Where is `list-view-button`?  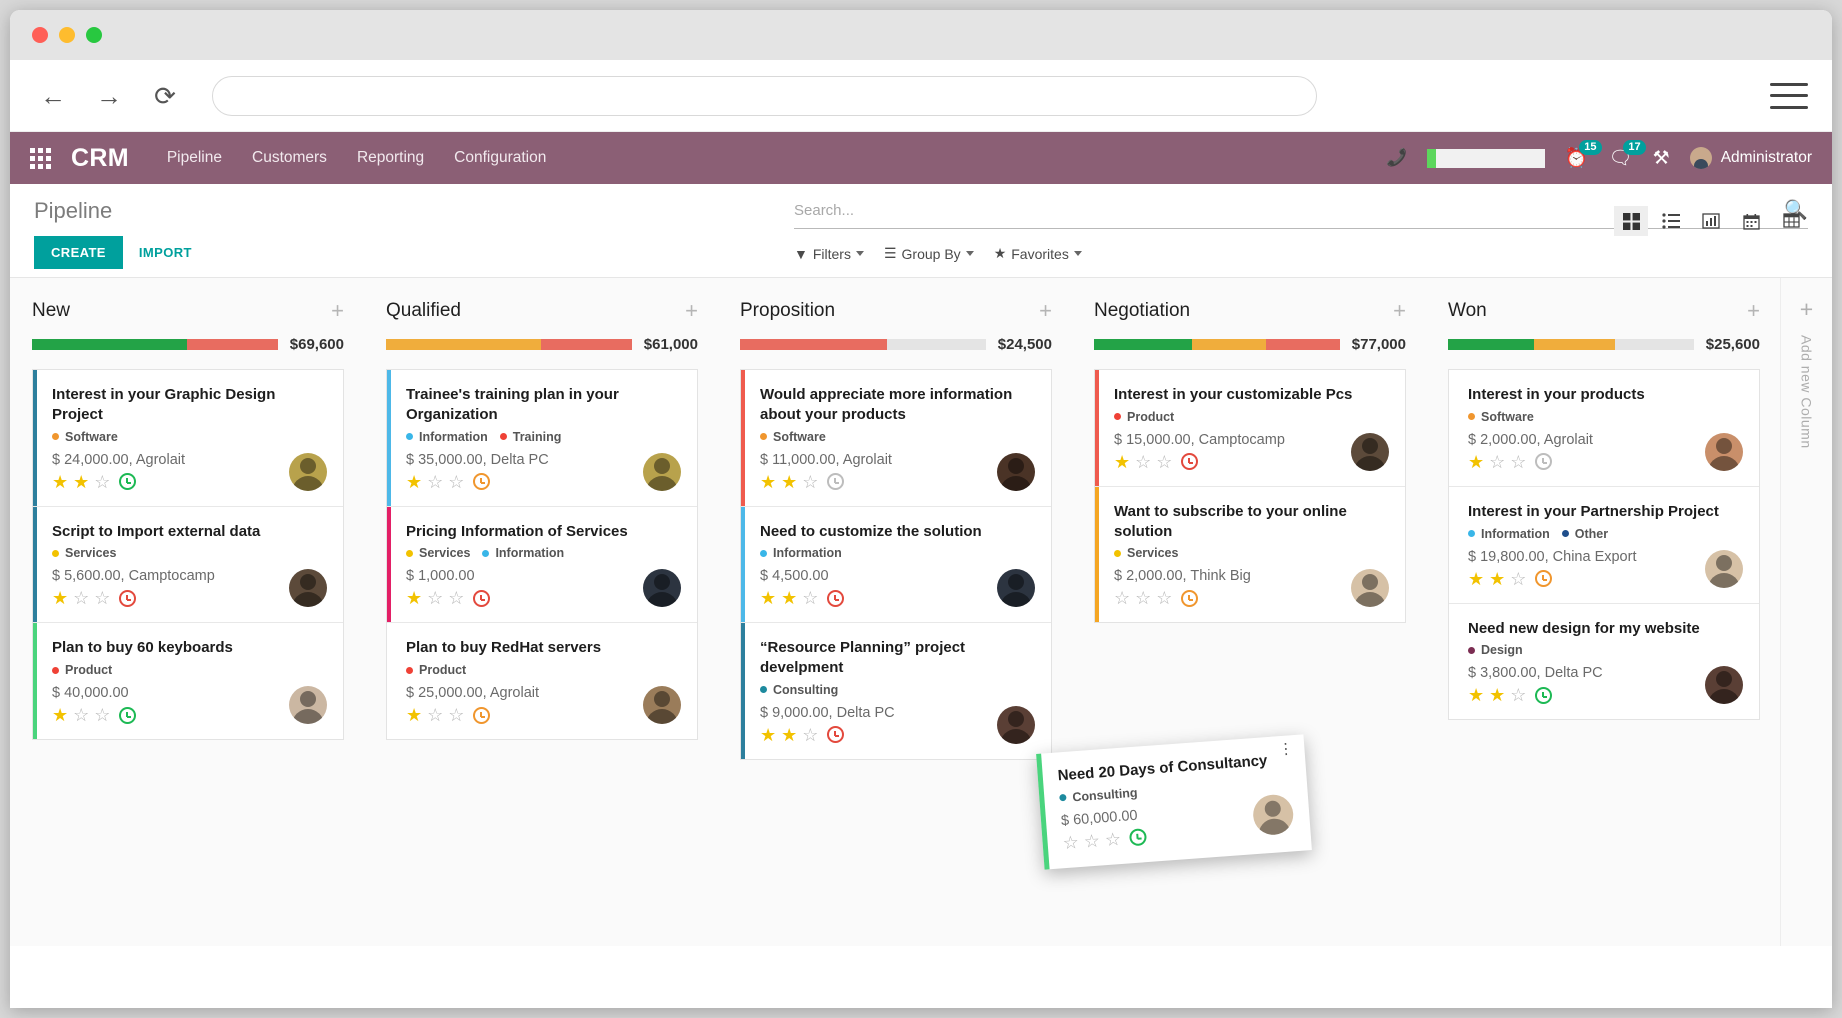
list-view-button is located at coordinates (1671, 221).